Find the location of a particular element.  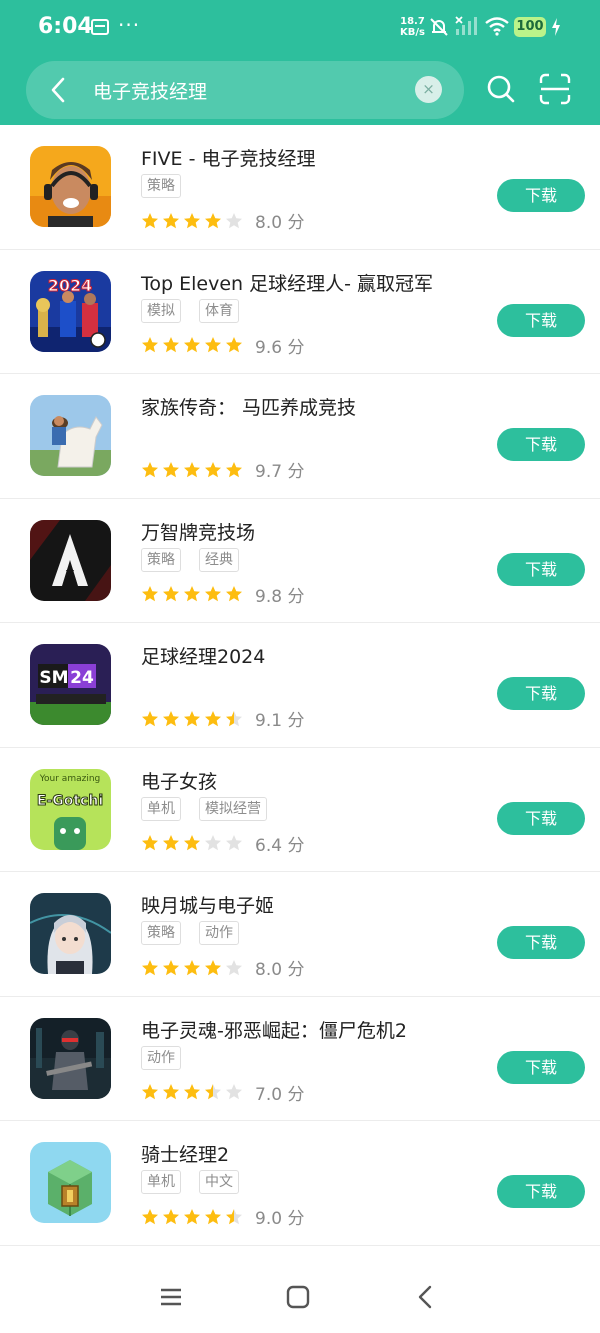

app-icon-soccer-manager: SM 24 is located at coordinates (70, 684).